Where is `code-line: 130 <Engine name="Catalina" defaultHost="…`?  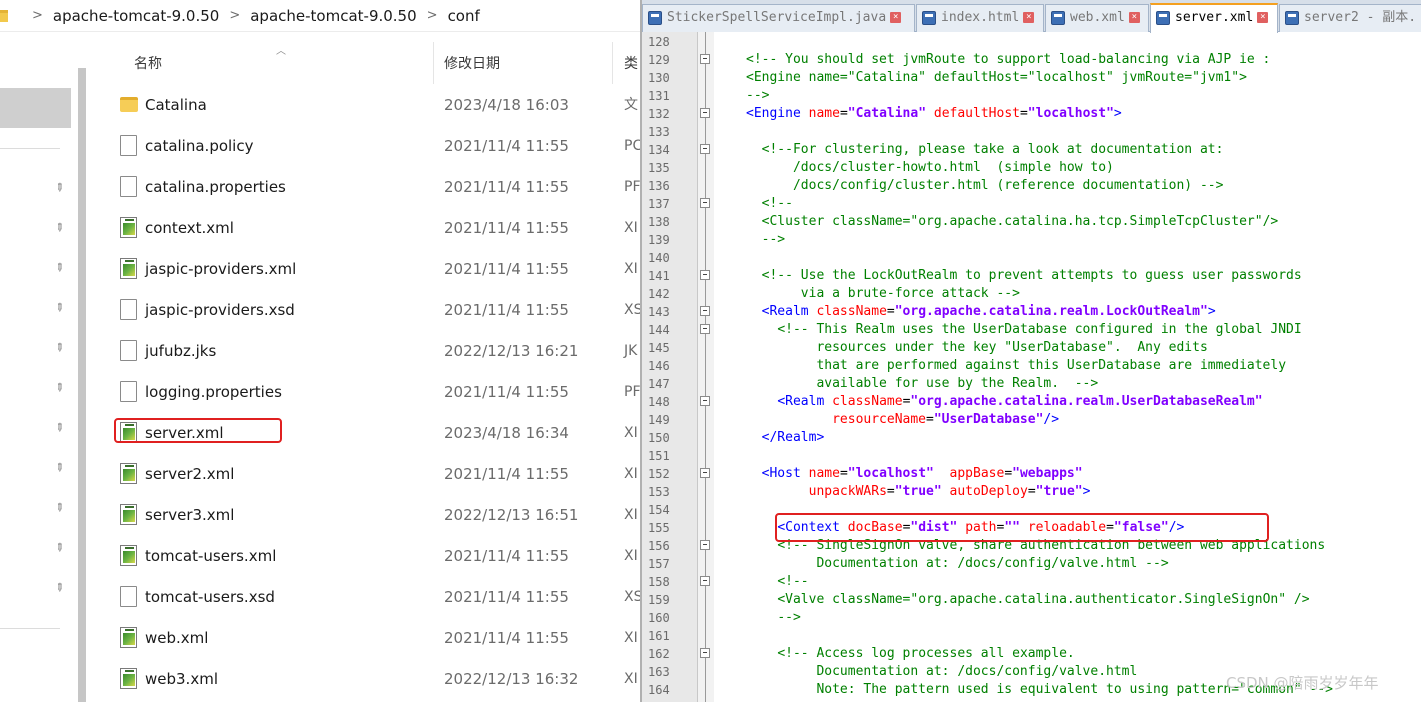 code-line: 130 <Engine name="Catalina" defaultHost="… is located at coordinates (1031, 78).